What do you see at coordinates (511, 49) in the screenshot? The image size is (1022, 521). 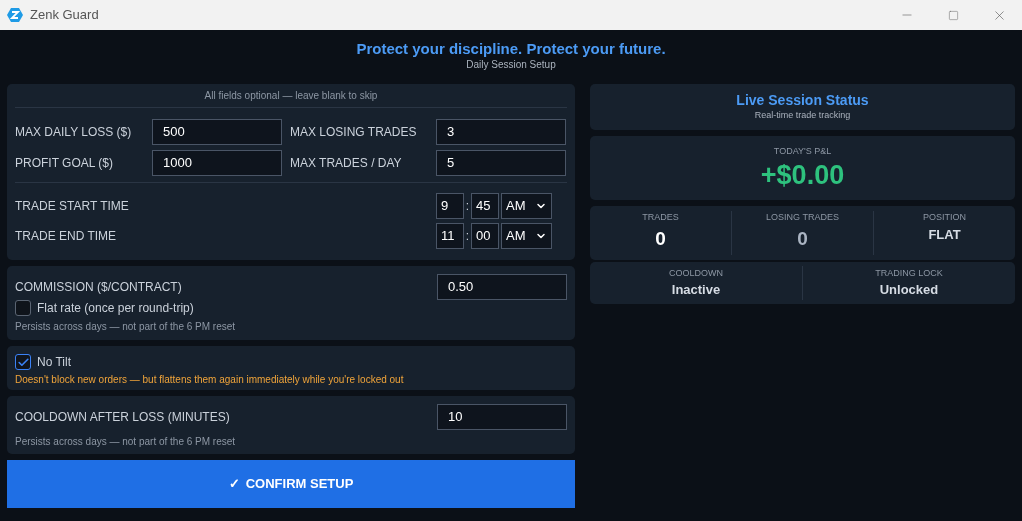 I see `page-heading: Protect your discipline. Protect your future.` at bounding box center [511, 49].